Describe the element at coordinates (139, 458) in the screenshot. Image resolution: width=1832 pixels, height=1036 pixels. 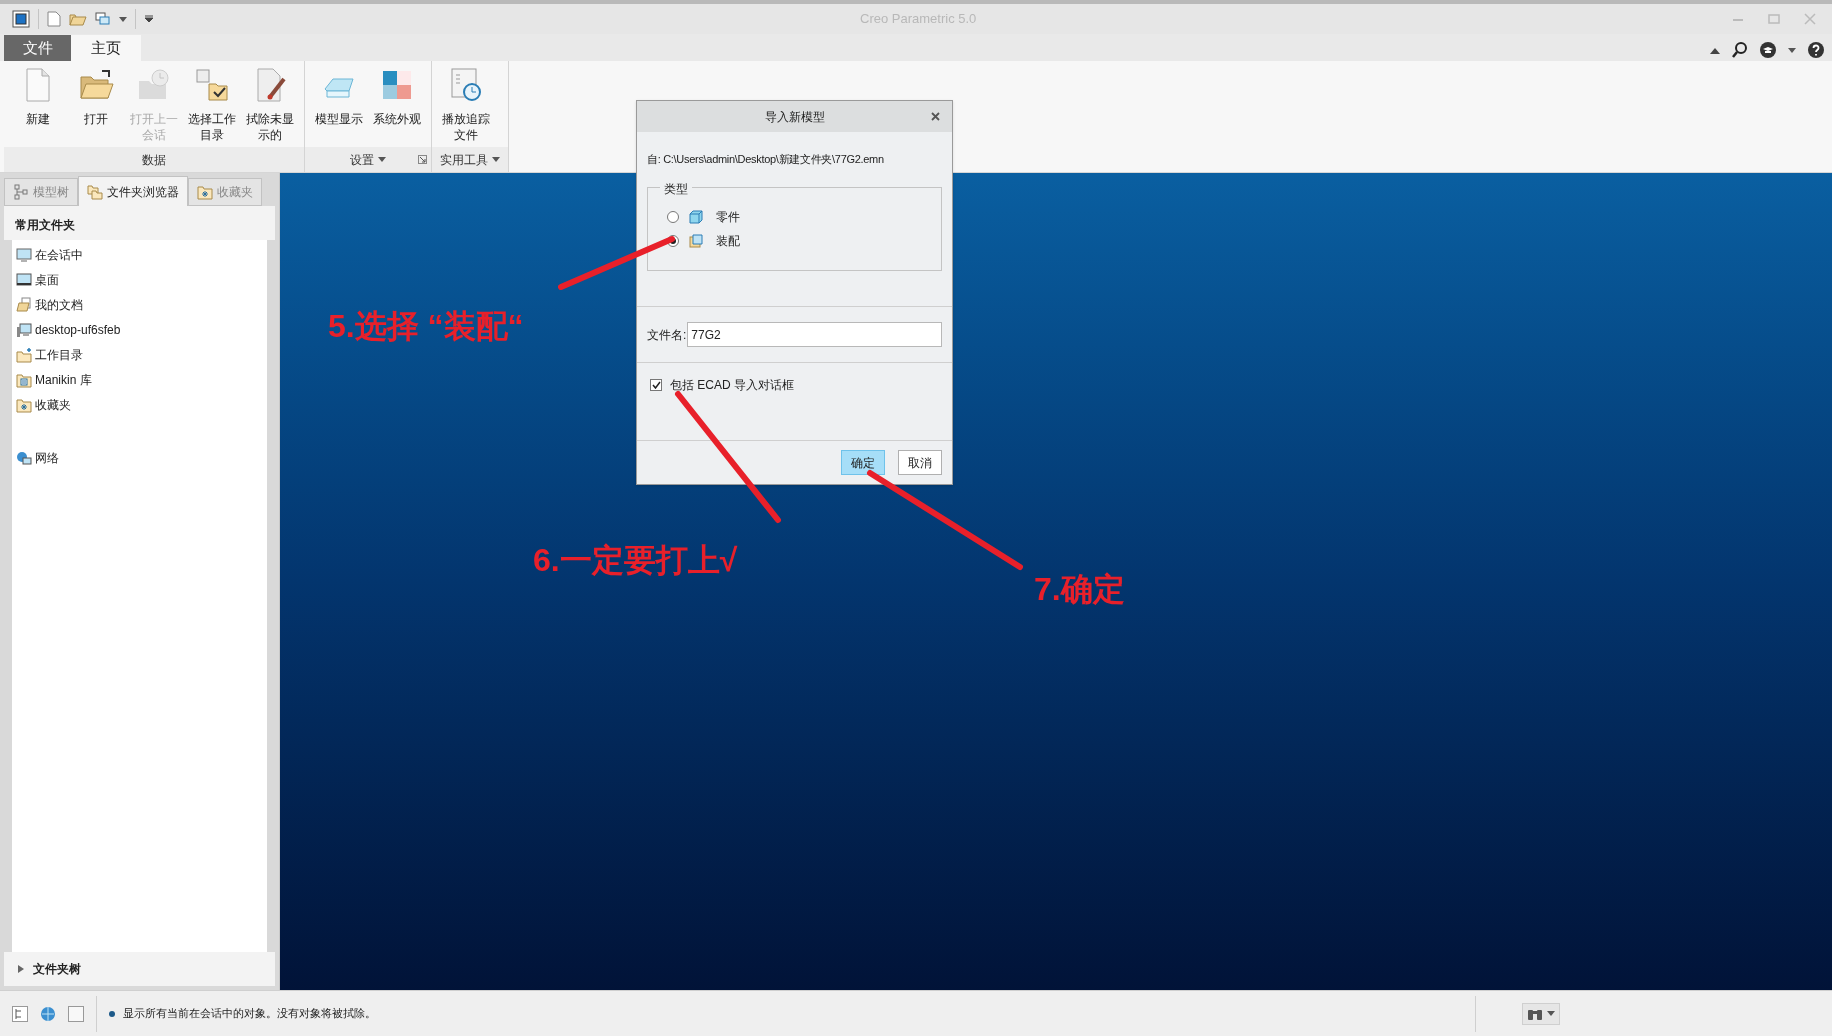
I see `folder-item: 网络` at that location.